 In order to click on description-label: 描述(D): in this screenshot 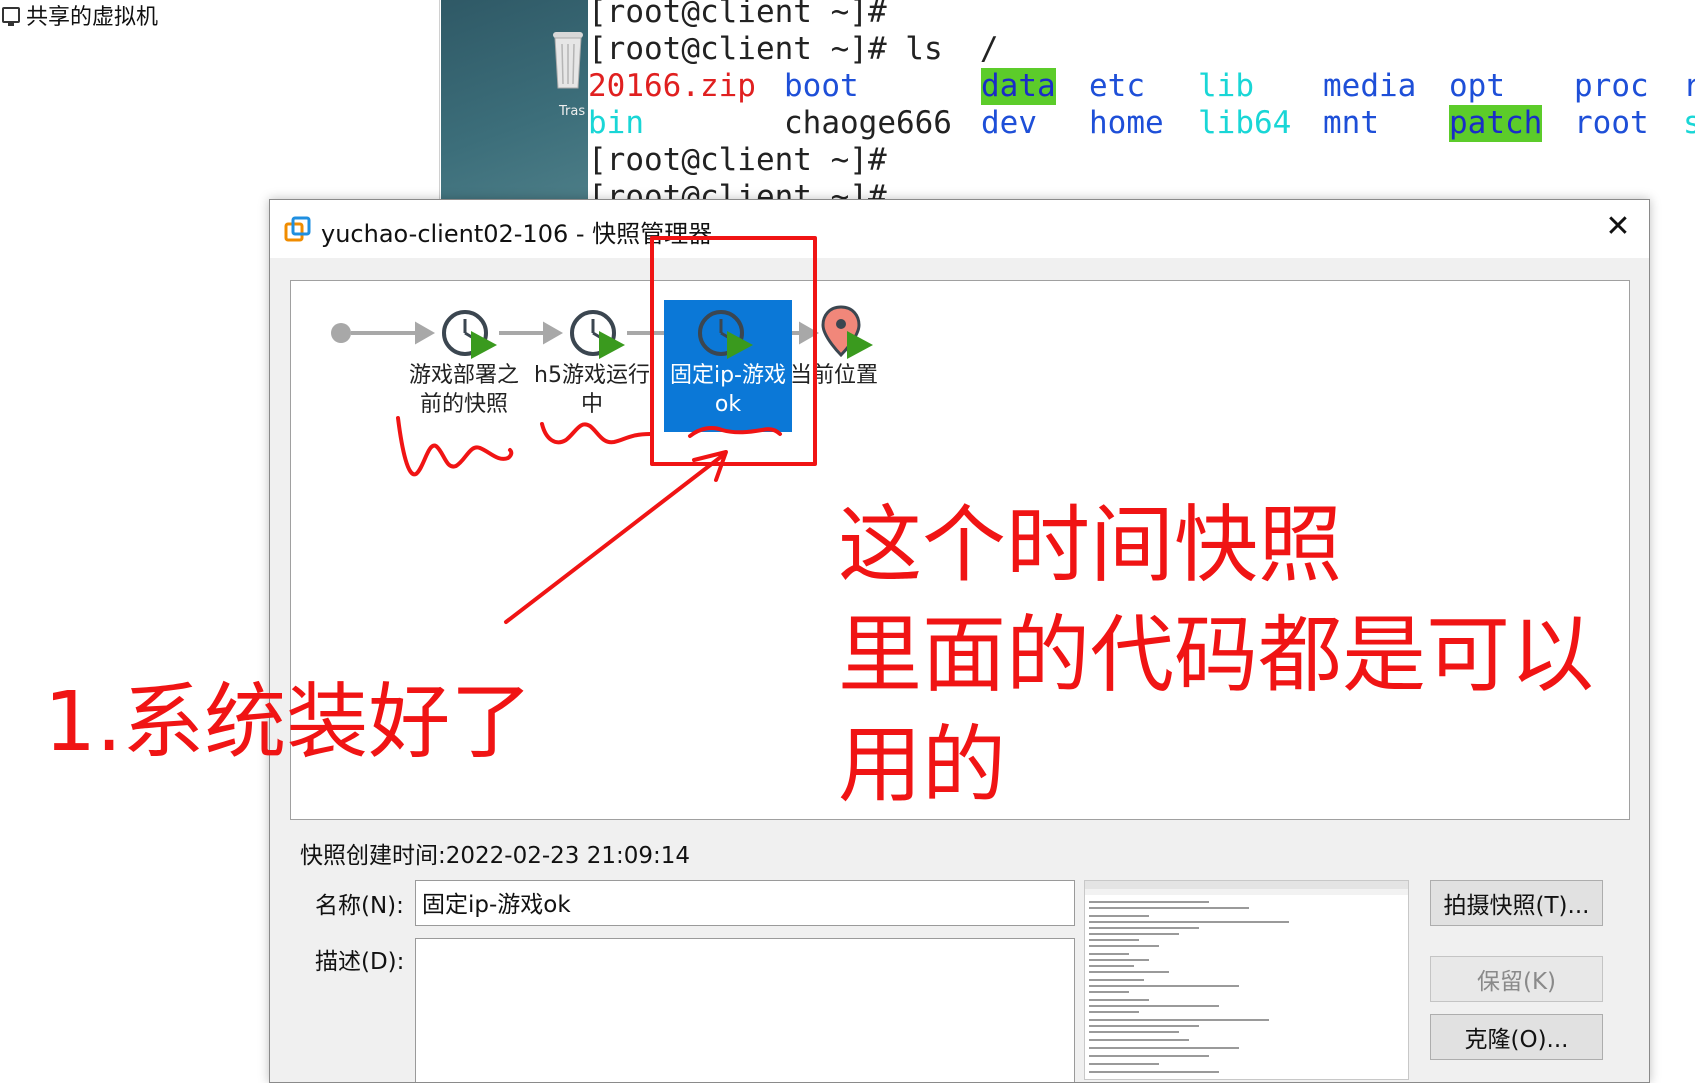, I will do `click(360, 962)`.